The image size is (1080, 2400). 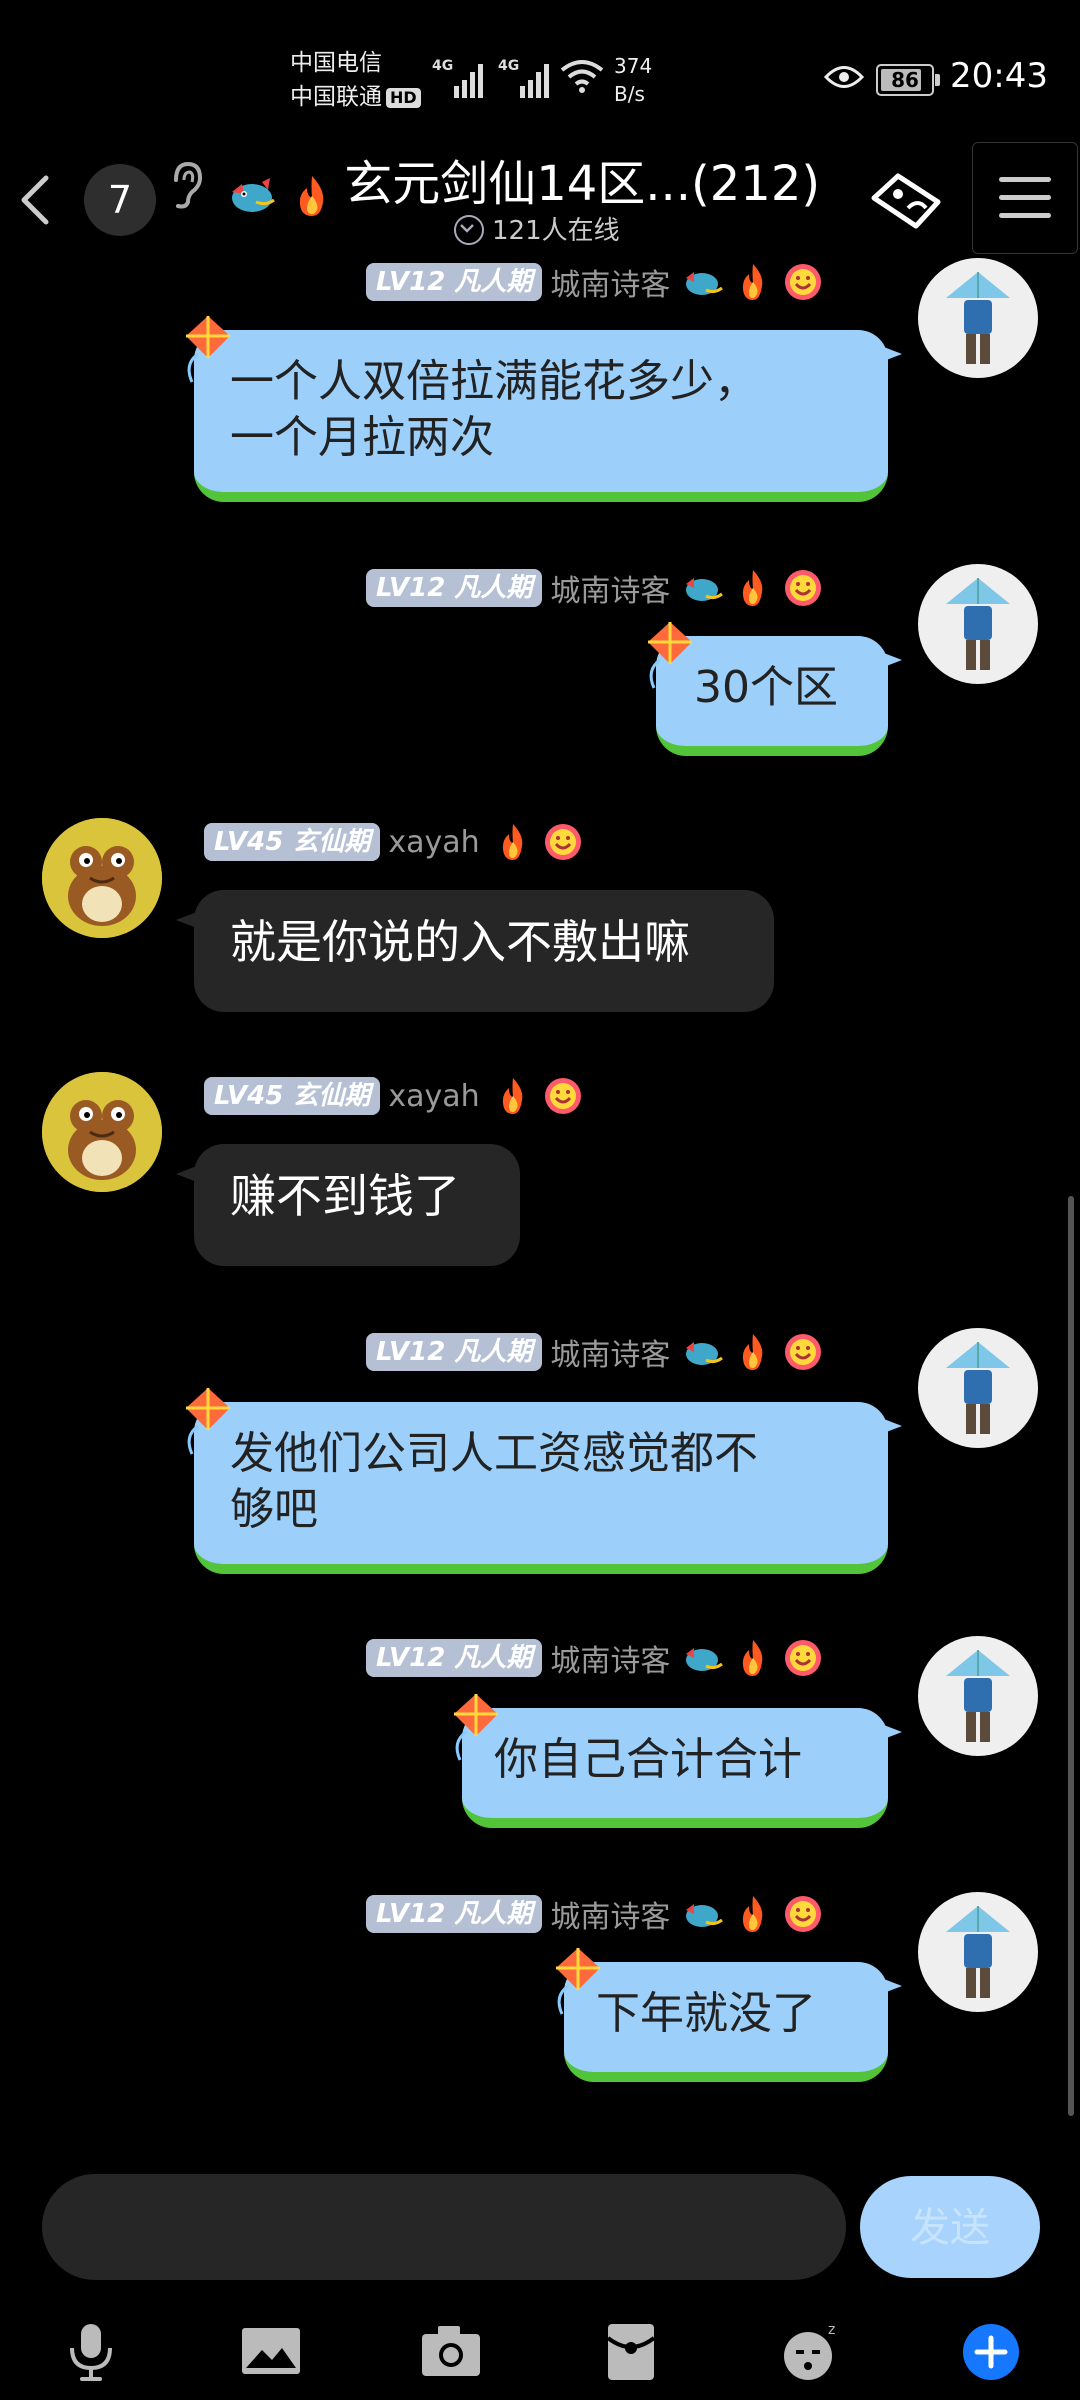 What do you see at coordinates (459, 78) in the screenshot?
I see `signal-icon-1: 4G` at bounding box center [459, 78].